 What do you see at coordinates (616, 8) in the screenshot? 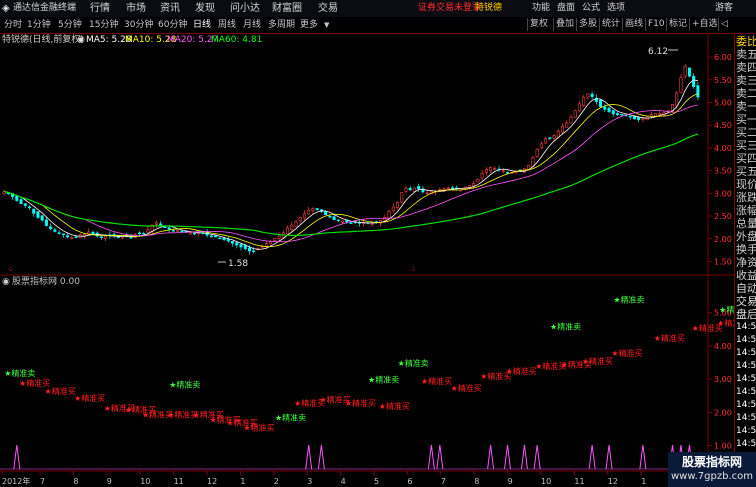
I see `menu-xuanxiang: 选项` at bounding box center [616, 8].